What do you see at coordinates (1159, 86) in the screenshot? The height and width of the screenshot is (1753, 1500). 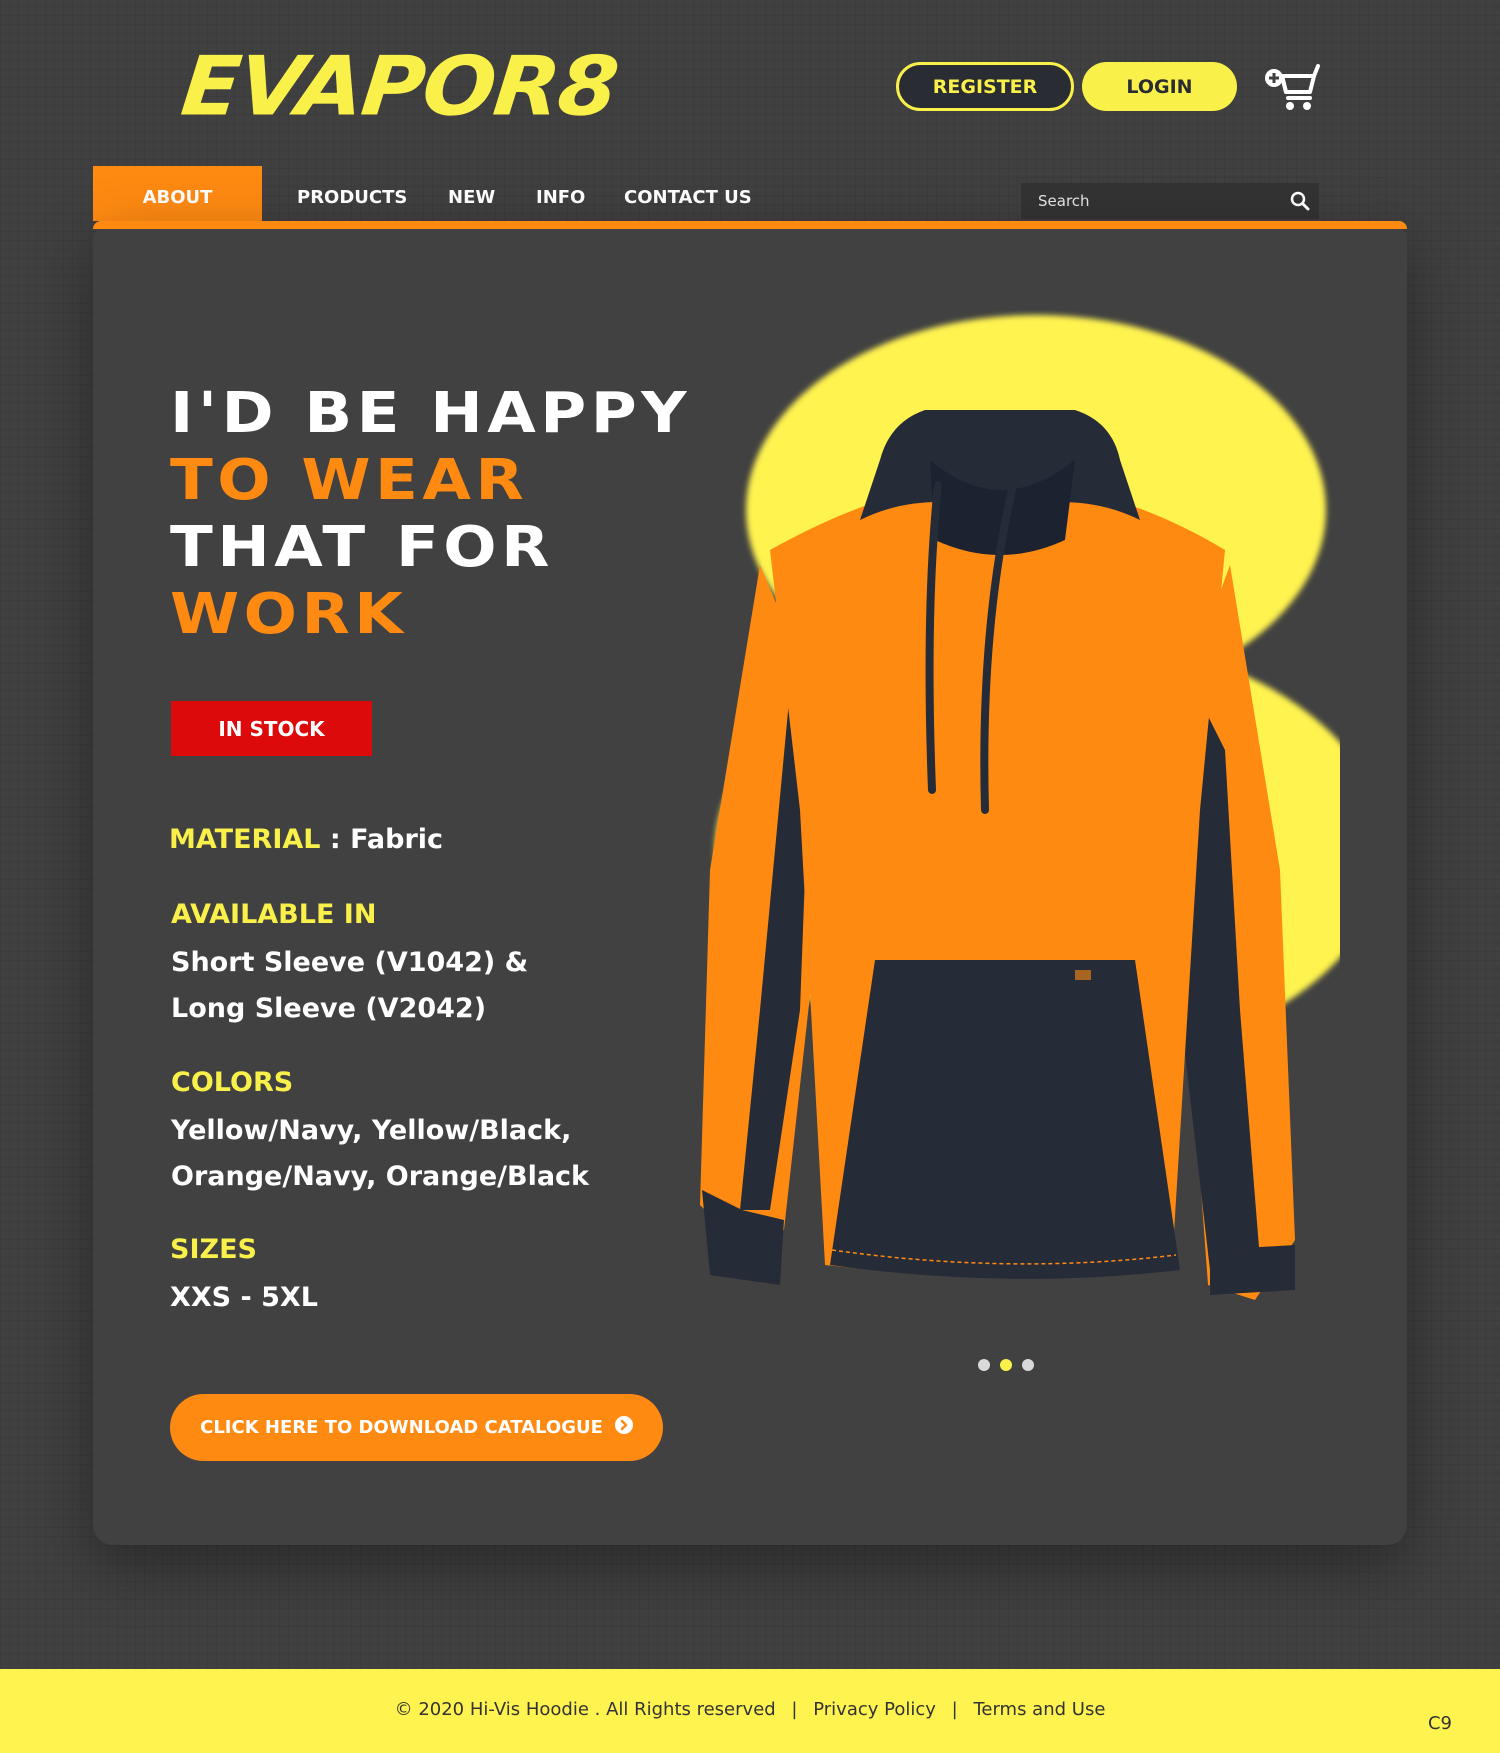 I see `login-button: LOGIN` at bounding box center [1159, 86].